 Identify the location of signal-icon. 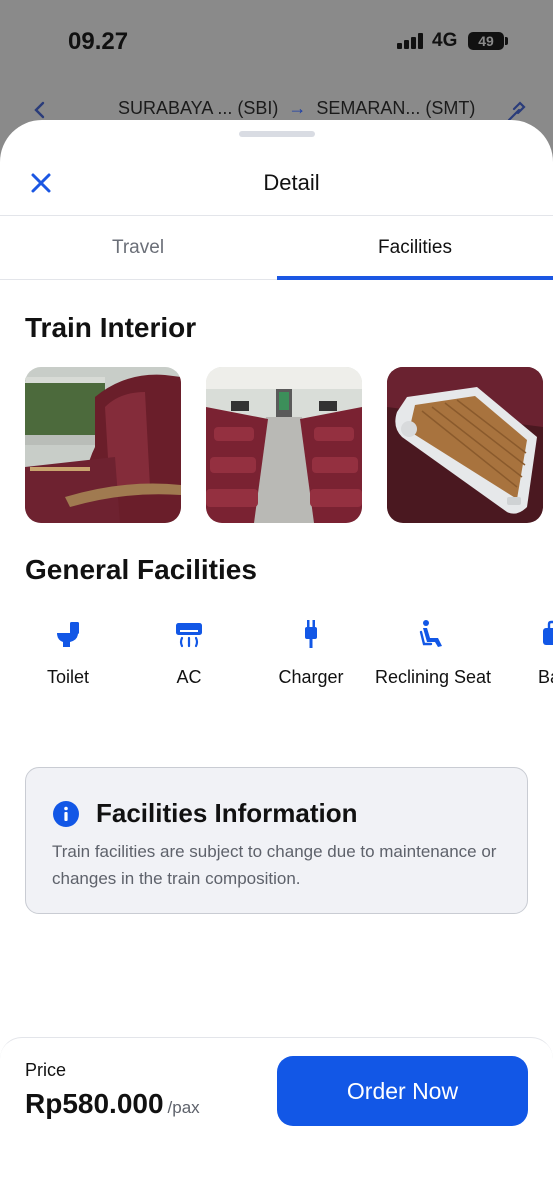
(411, 41).